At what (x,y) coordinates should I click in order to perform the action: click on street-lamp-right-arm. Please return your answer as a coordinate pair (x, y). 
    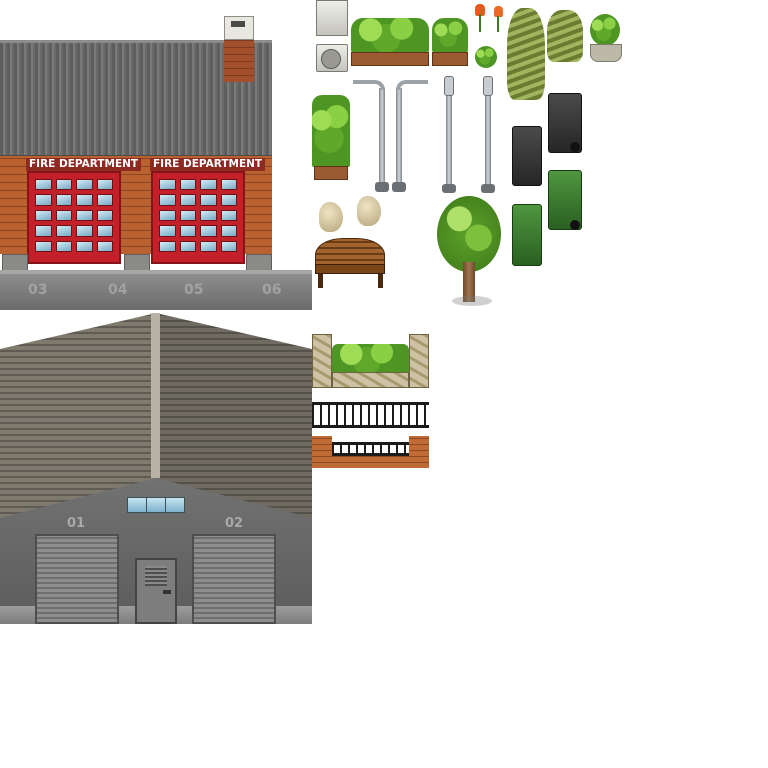
    Looking at the image, I should click on (412, 85).